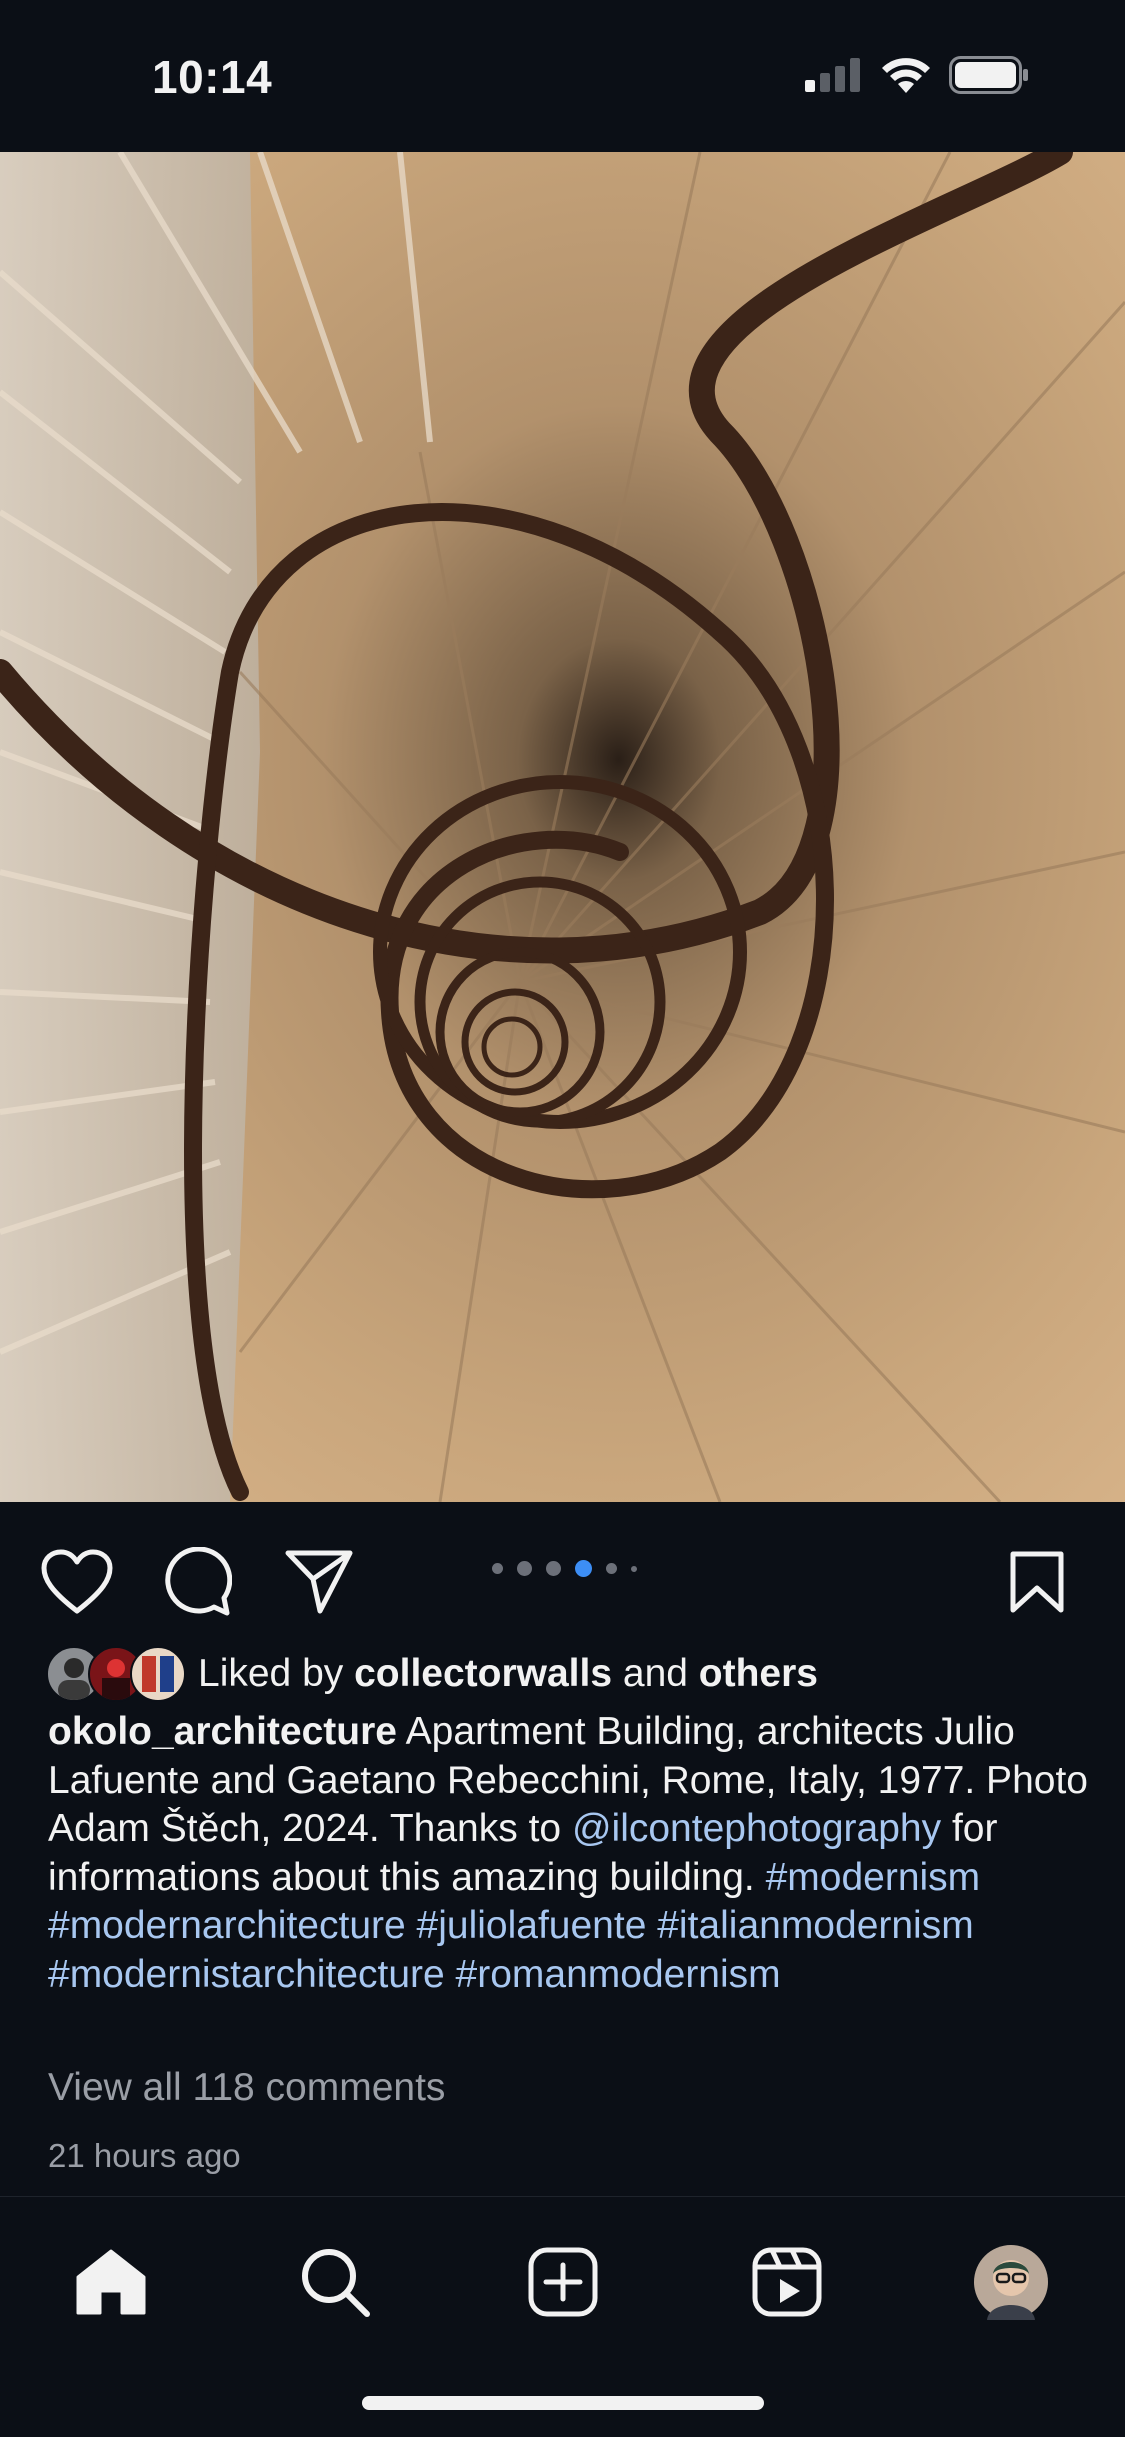 The image size is (1125, 2437). Describe the element at coordinates (144, 2155) in the screenshot. I see `post-timestamp: 21 hours ago` at that location.